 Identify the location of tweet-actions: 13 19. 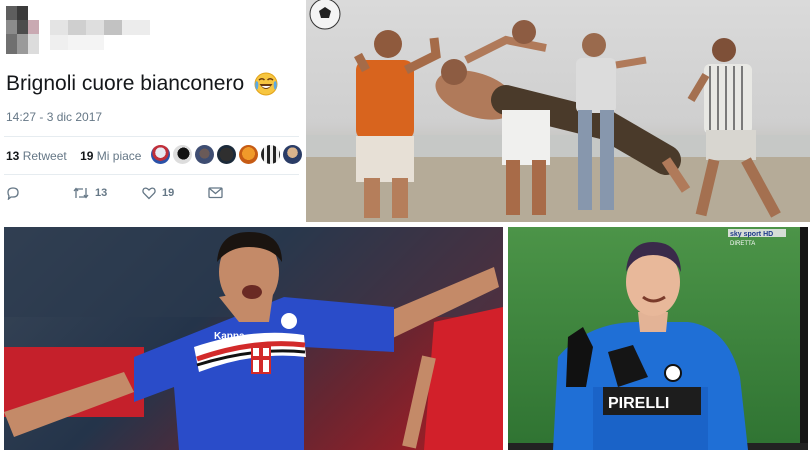
(151, 196).